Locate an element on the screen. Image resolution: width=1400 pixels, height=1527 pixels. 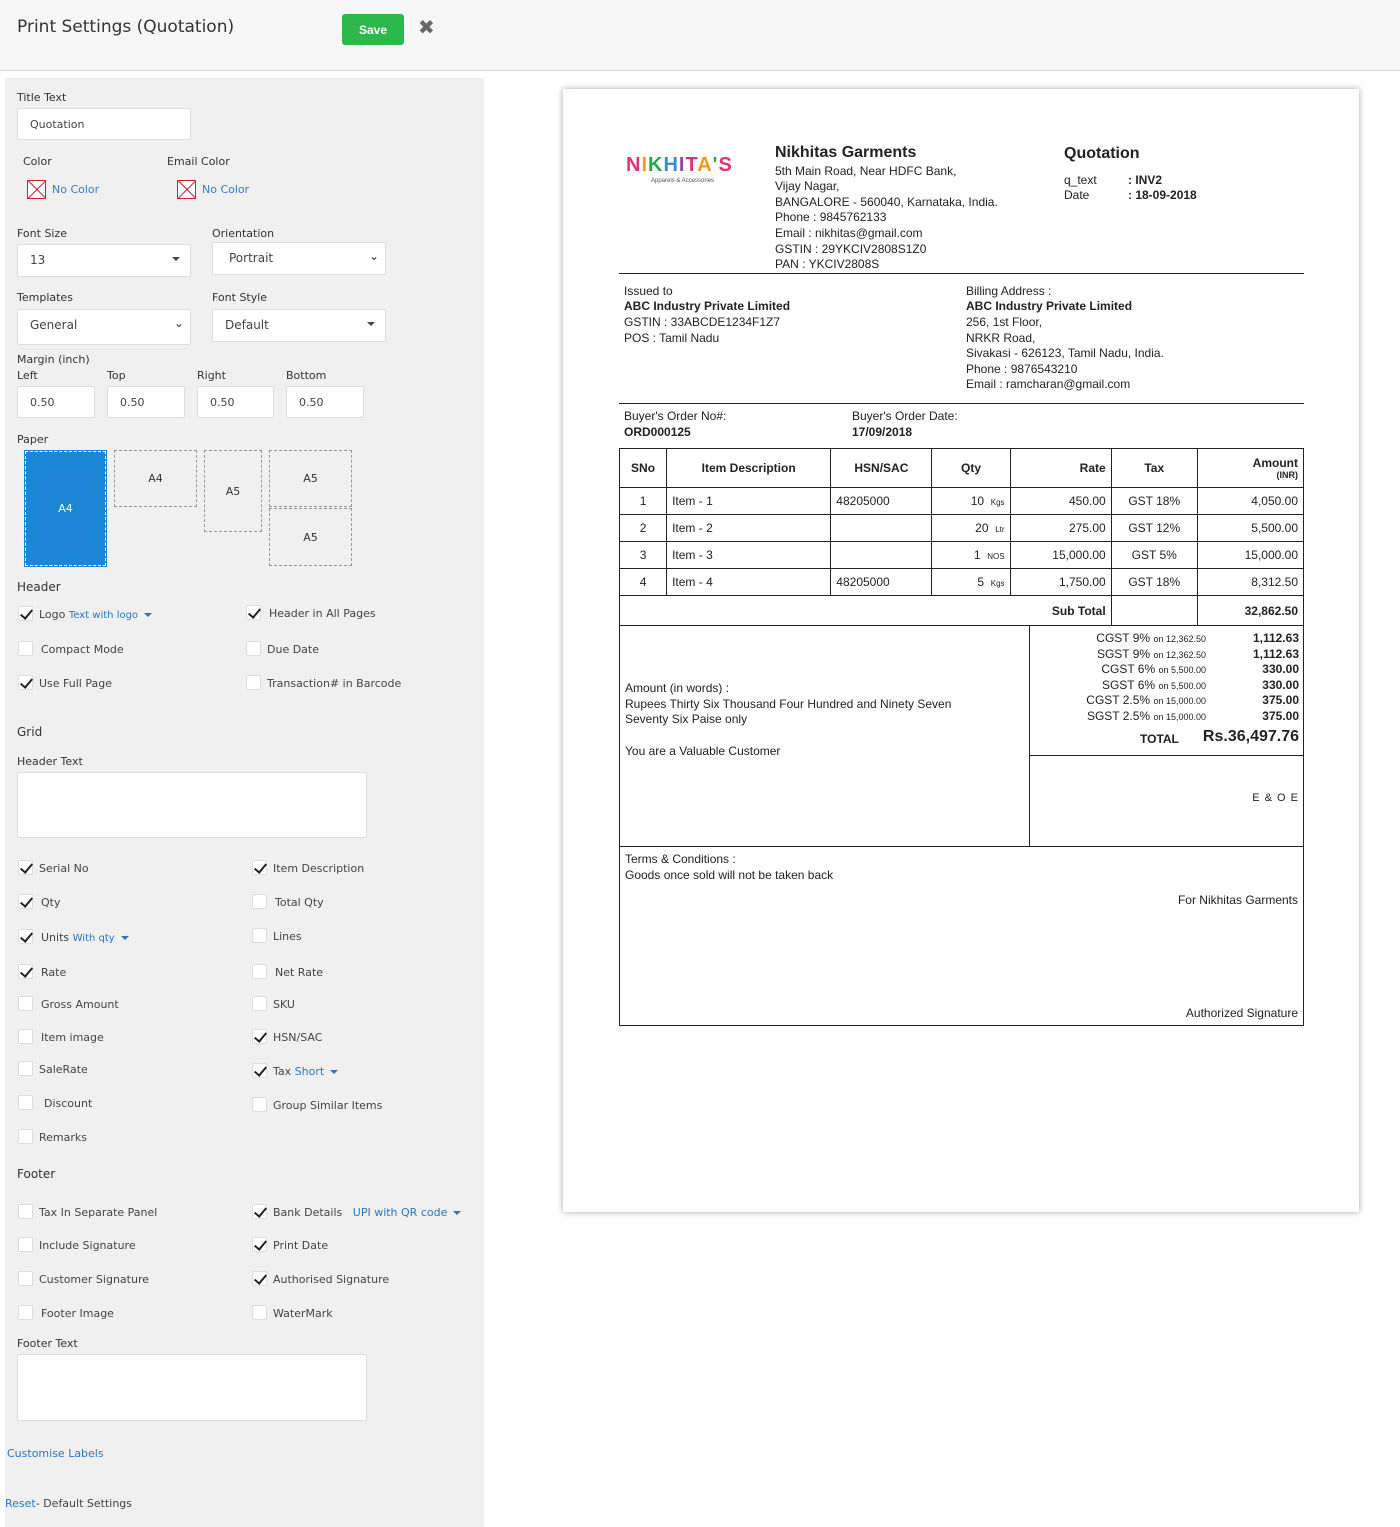
summary-divider is located at coordinates (1029, 735).